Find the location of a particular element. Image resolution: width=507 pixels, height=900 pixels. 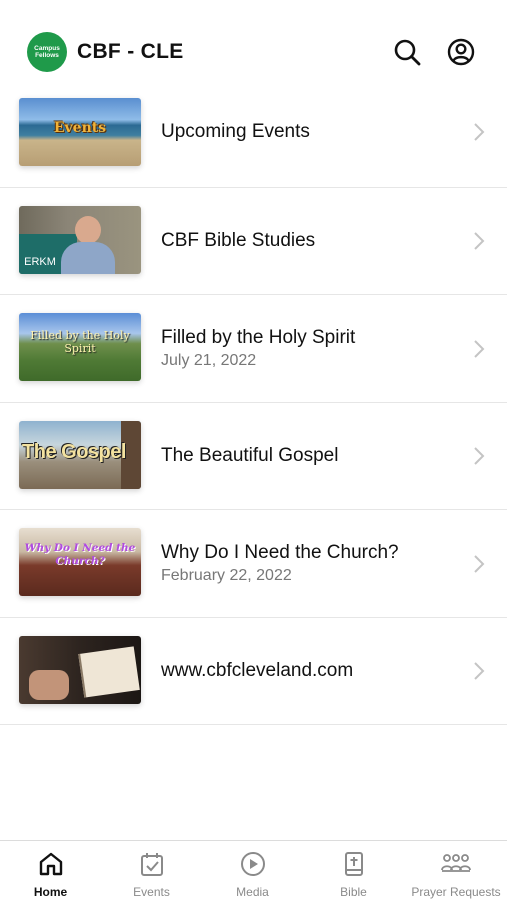

list-item-title: Upcoming Events is located at coordinates (235, 131).